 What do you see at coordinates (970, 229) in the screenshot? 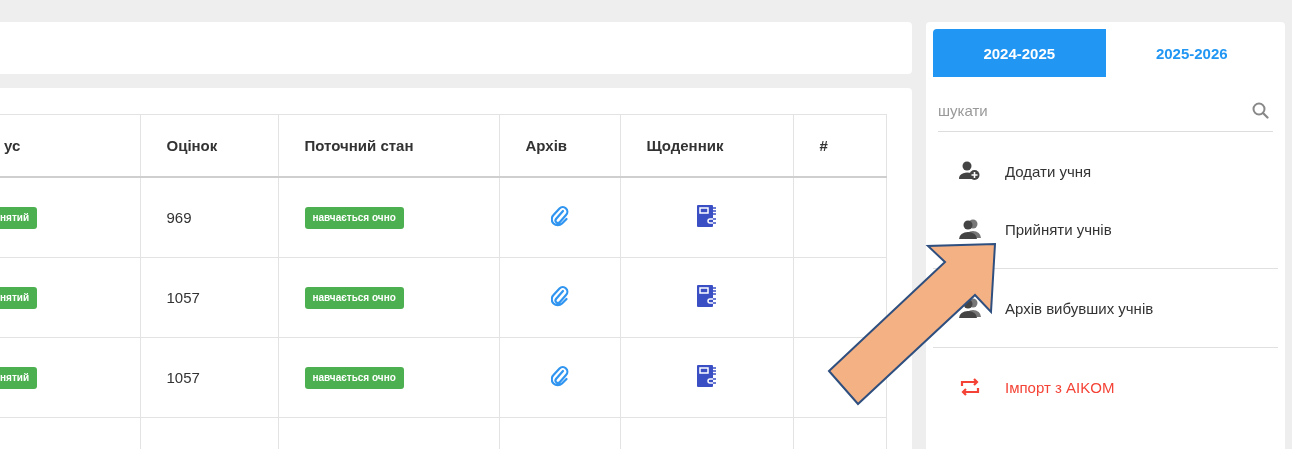
I see `users-icon` at bounding box center [970, 229].